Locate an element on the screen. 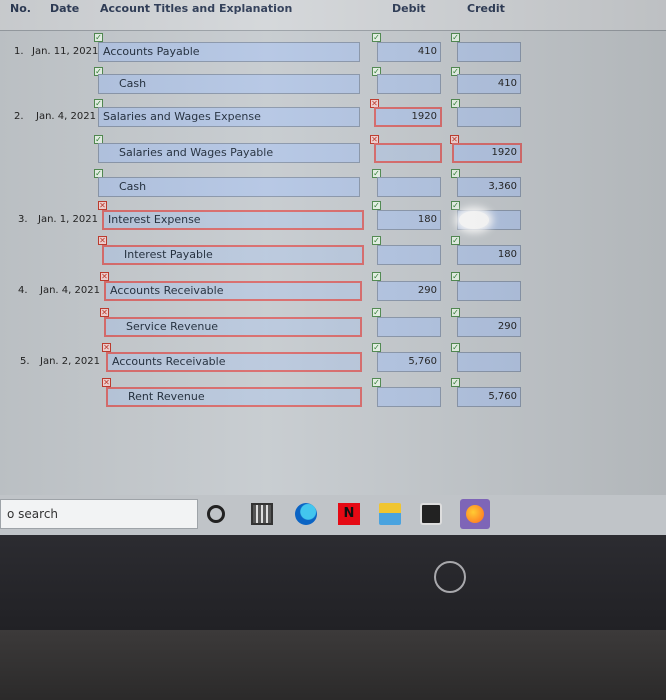  account-field: Accounts Payable is located at coordinates (229, 52).